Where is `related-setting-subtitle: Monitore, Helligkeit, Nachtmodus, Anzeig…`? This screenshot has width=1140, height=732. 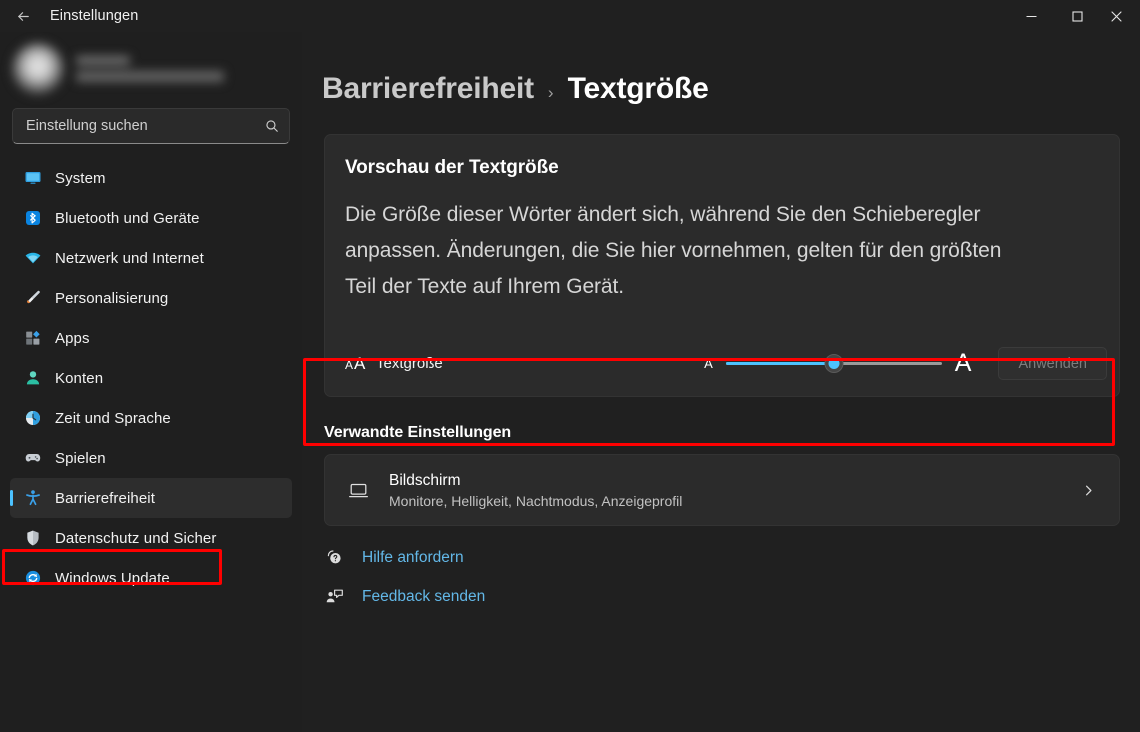
related-setting-subtitle: Monitore, Helligkeit, Nachtmodus, Anzeig… is located at coordinates (536, 500).